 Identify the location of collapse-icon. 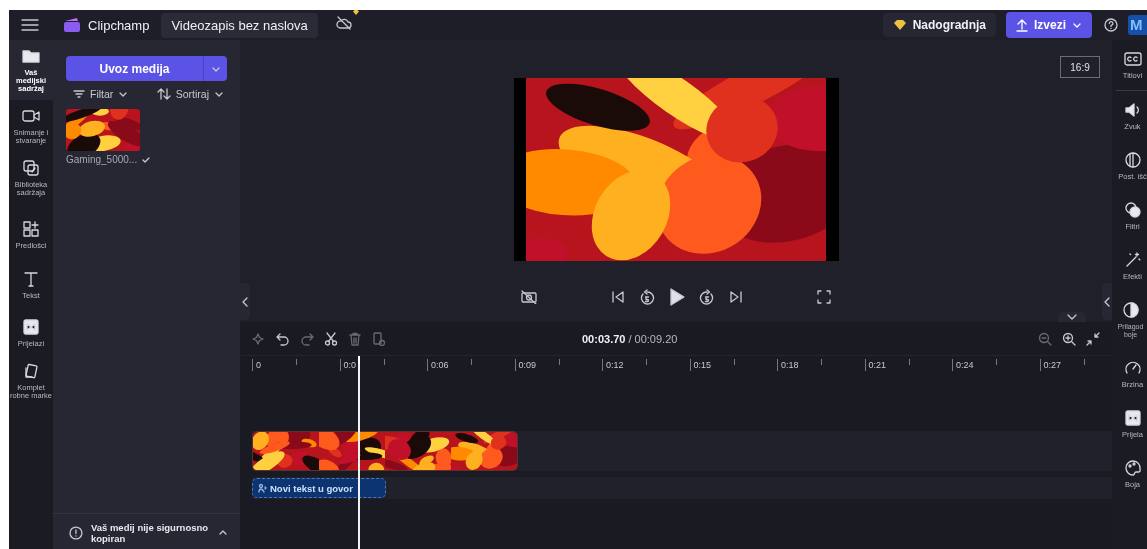
(1093, 338).